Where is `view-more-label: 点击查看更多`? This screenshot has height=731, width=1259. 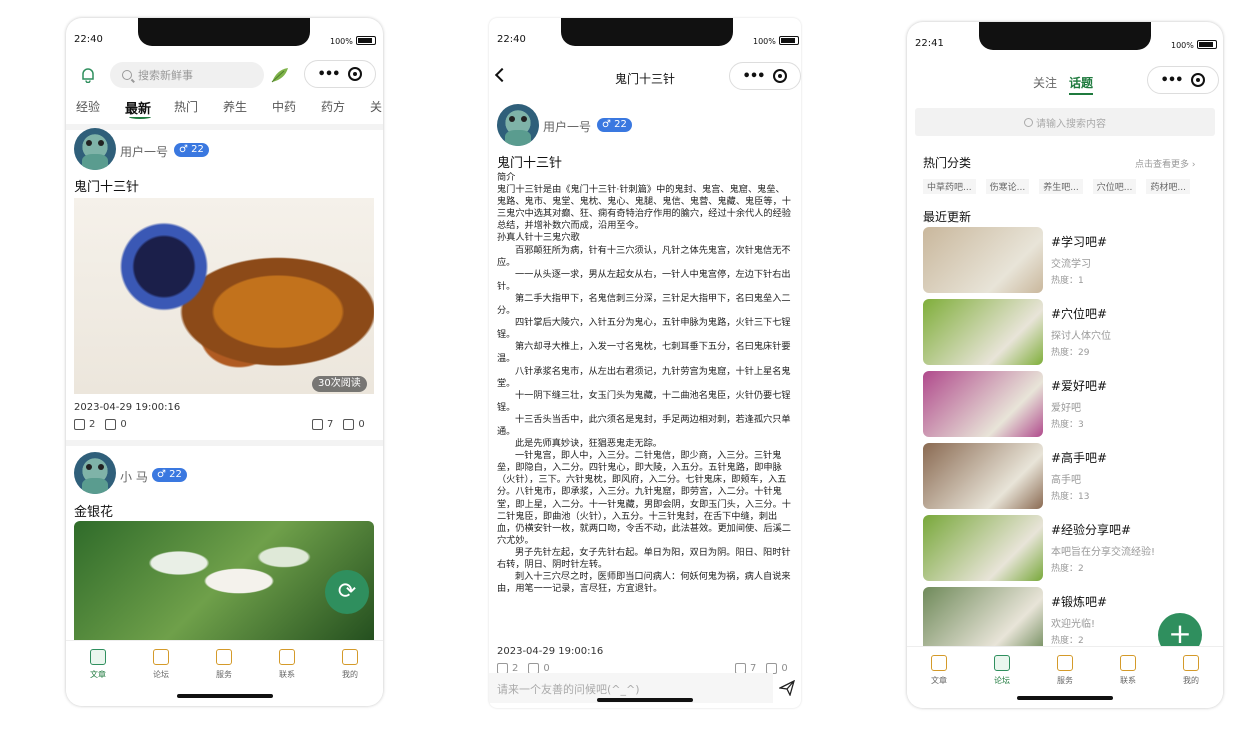 view-more-label: 点击查看更多 is located at coordinates (1162, 165).